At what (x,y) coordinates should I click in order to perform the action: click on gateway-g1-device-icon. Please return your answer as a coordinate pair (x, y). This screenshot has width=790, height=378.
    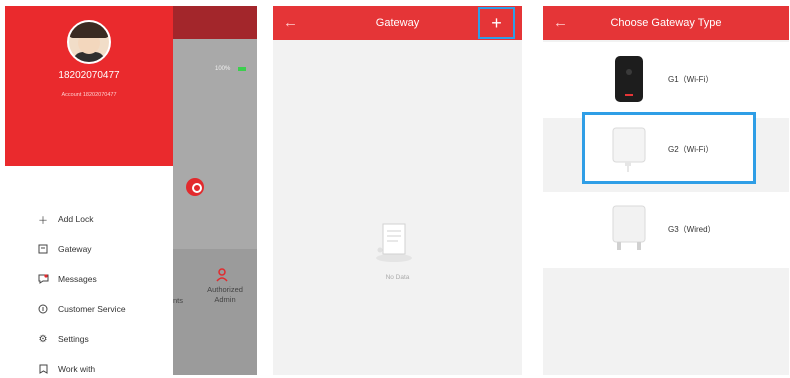
    Looking at the image, I should click on (629, 79).